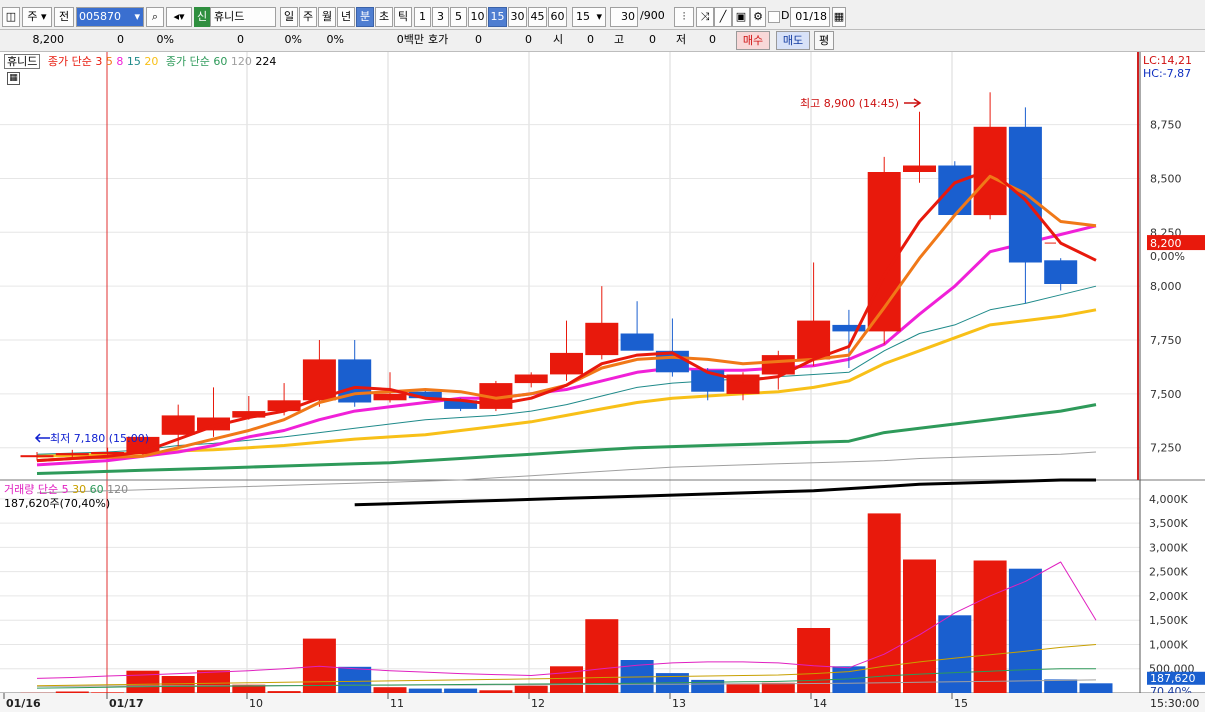 This screenshot has width=1205, height=715. I want to click on stock-code: 005870, so click(100, 16).